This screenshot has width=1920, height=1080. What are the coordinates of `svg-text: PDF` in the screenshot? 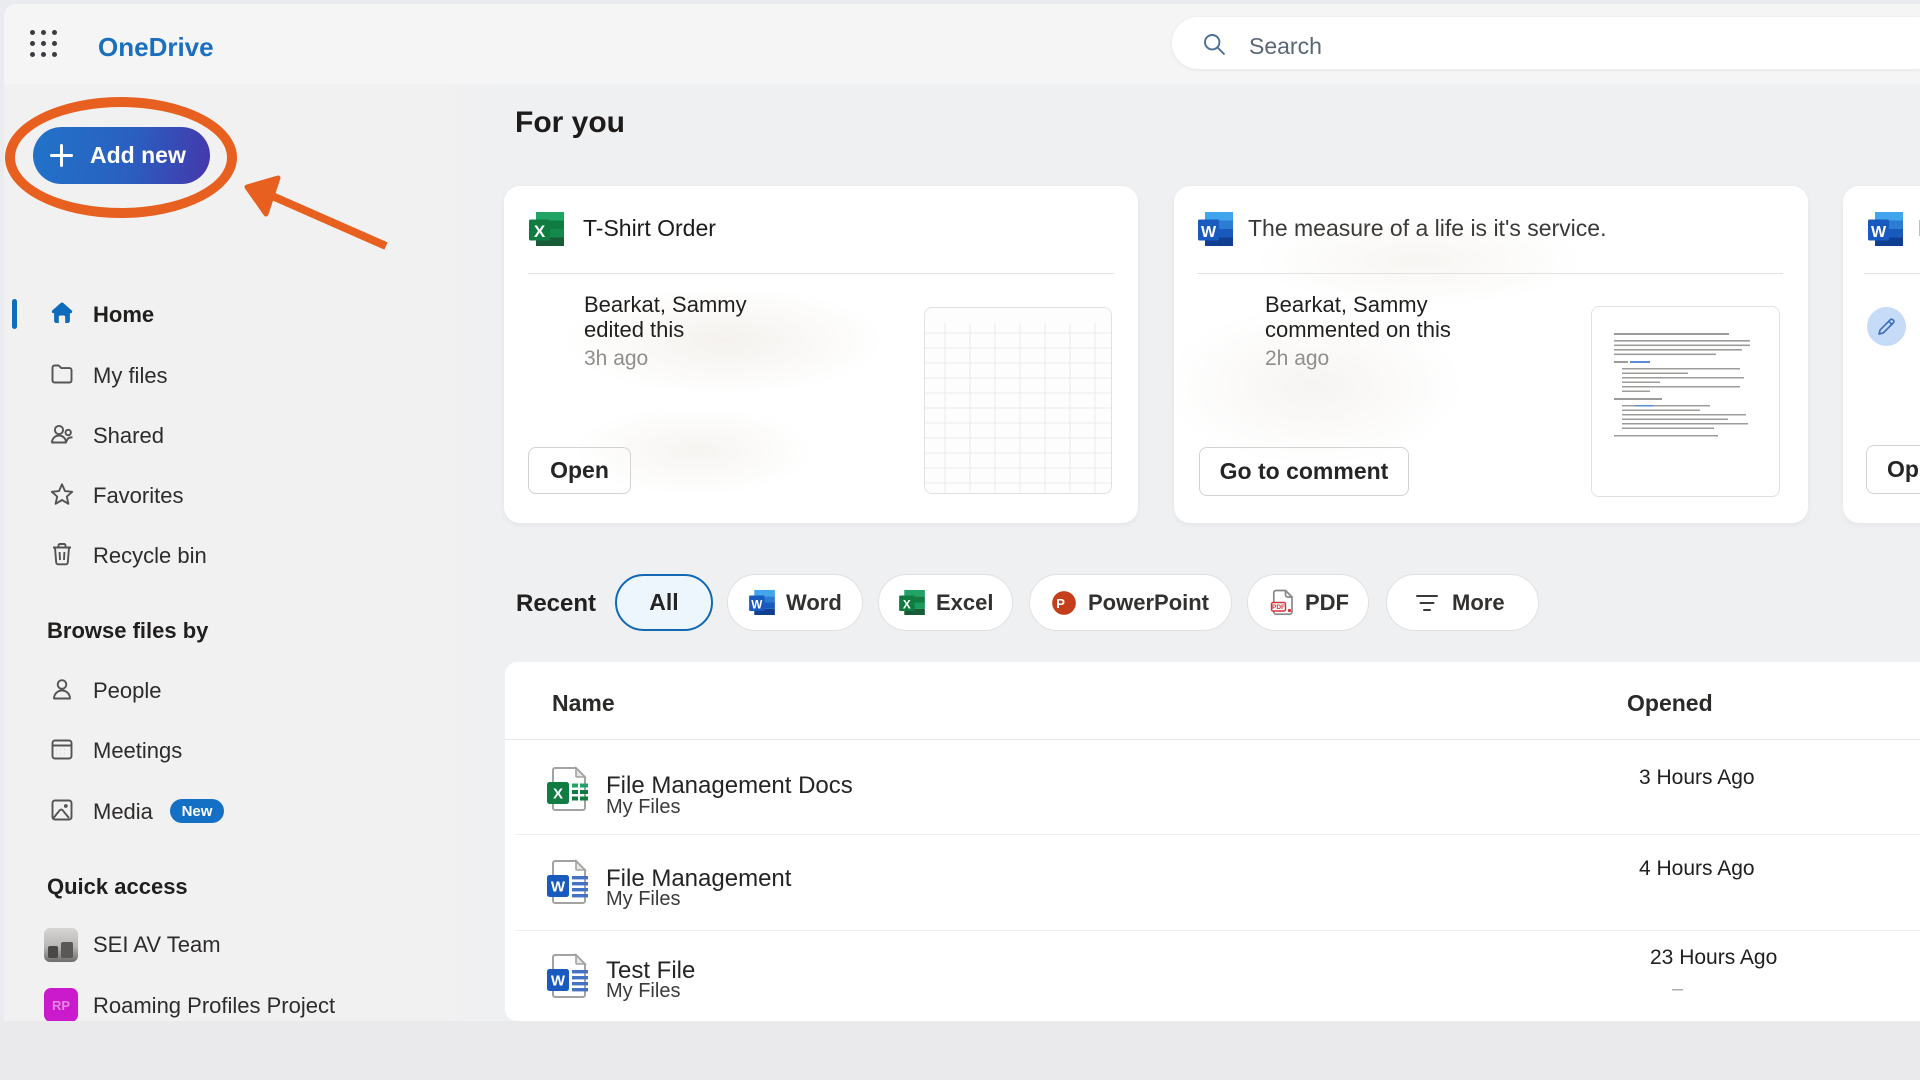 It's located at (1278, 607).